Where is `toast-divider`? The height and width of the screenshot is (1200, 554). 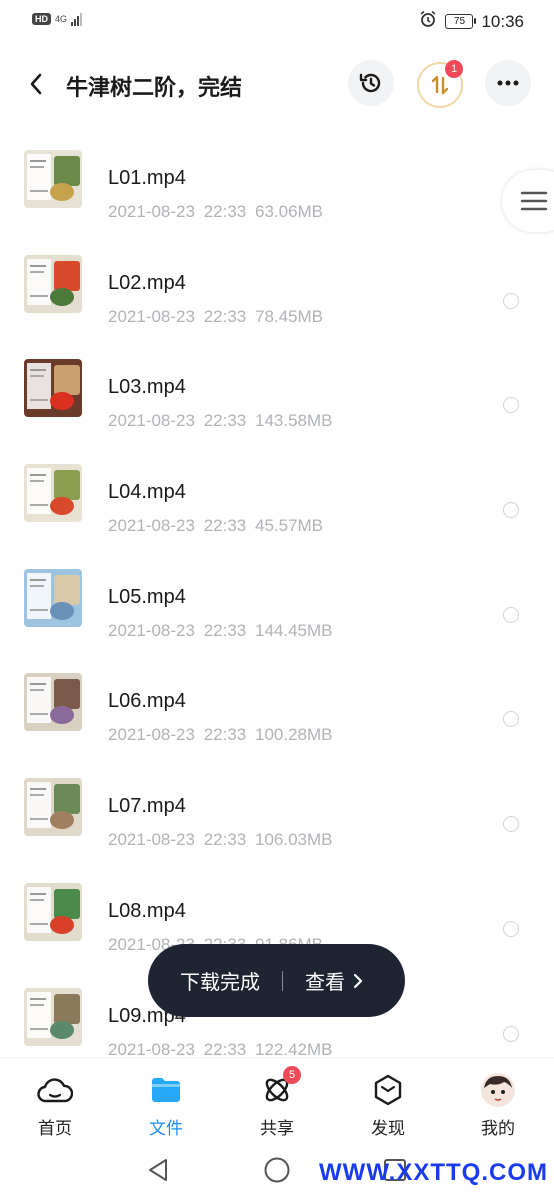 toast-divider is located at coordinates (282, 980).